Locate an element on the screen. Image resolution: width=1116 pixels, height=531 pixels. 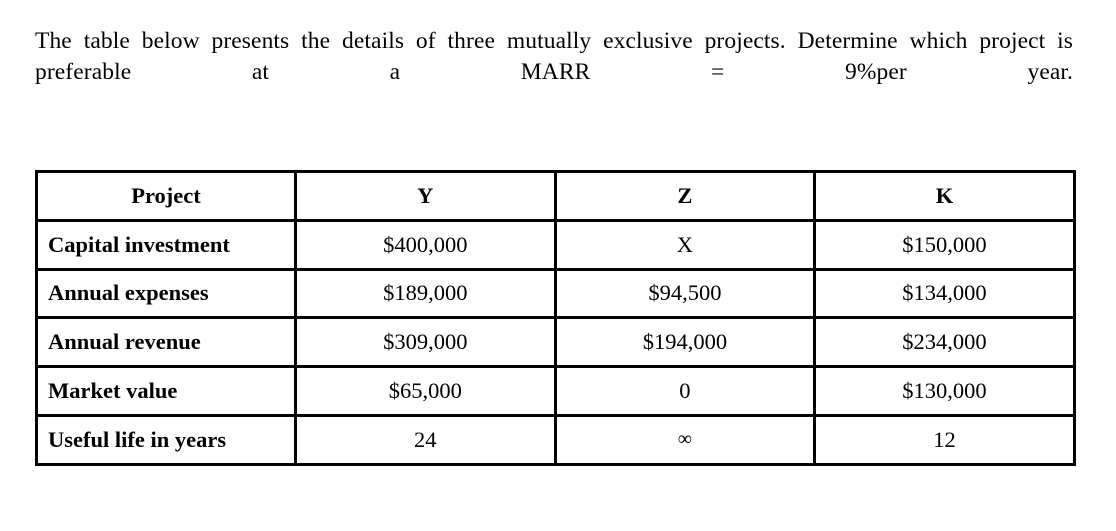
cell-useful-life-y: 24 is located at coordinates (425, 439).